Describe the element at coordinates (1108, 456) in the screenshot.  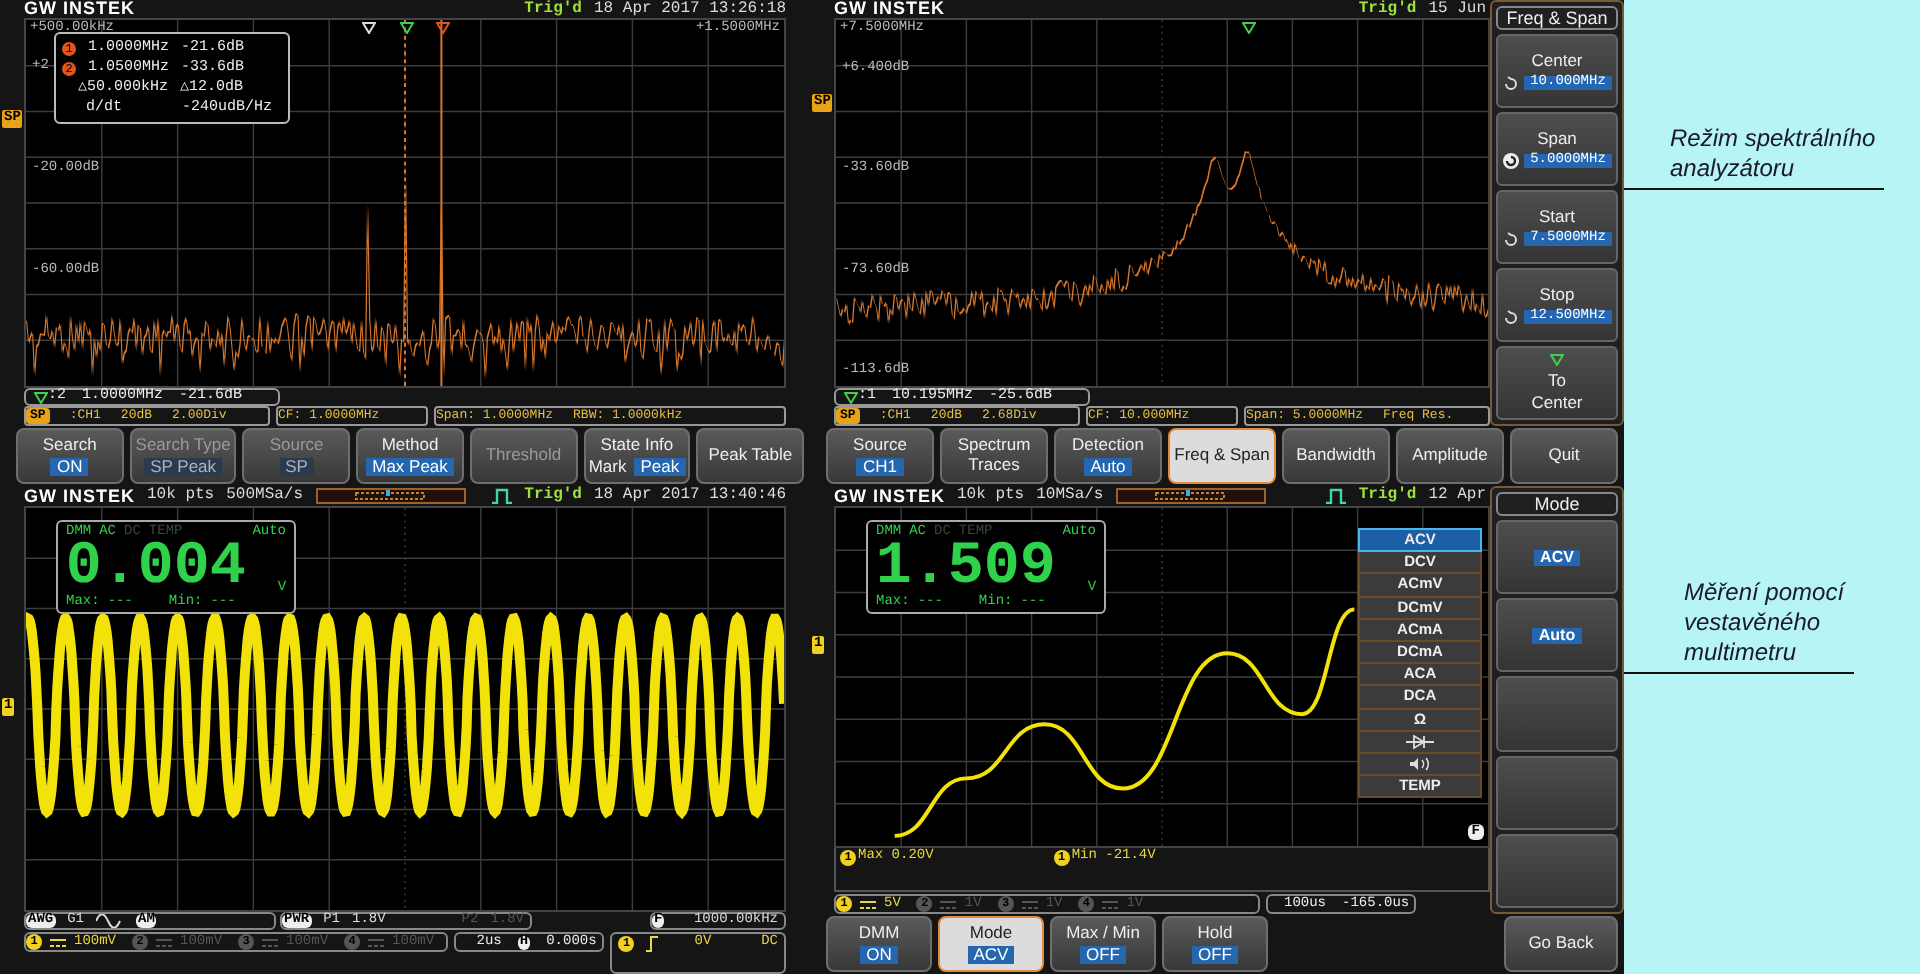
I see `softkey-button: Detection Auto` at that location.